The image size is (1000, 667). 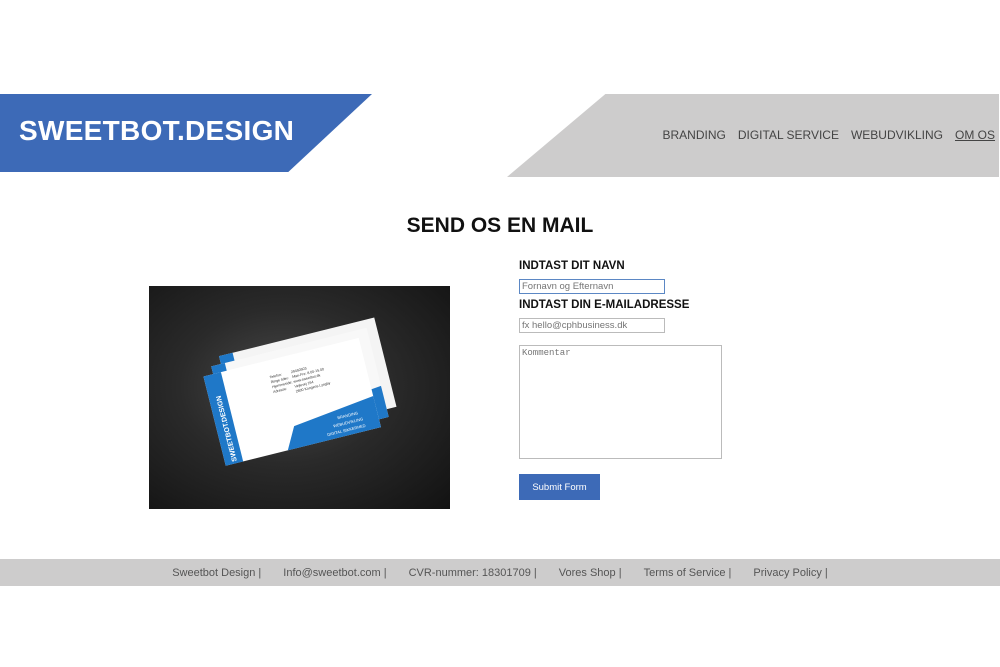 I want to click on nav-item-om-os: OM OS, so click(x=975, y=135).